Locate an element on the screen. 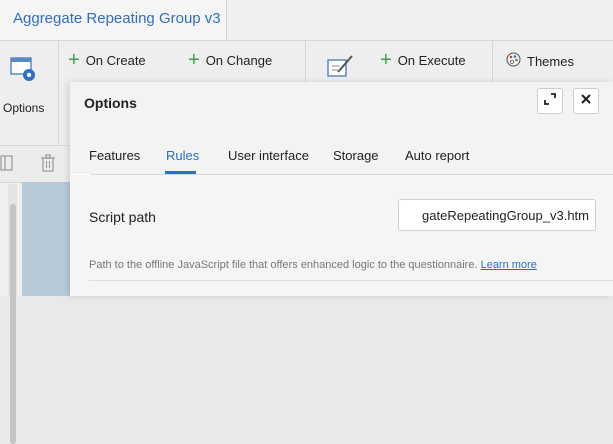  tab-rules: Rules is located at coordinates (182, 155).